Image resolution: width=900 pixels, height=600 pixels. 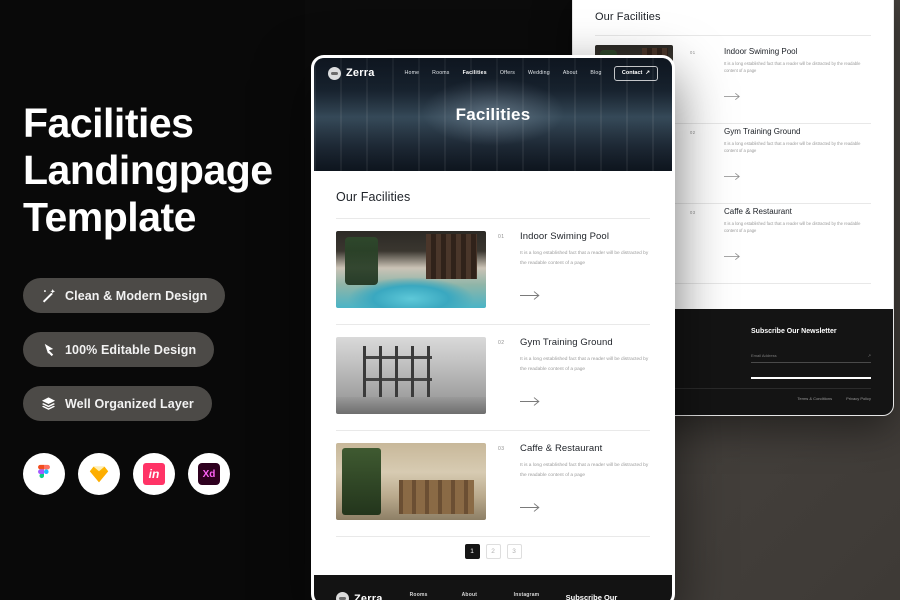 What do you see at coordinates (109, 217) in the screenshot?
I see `promo-title-line-3: Template` at bounding box center [109, 217].